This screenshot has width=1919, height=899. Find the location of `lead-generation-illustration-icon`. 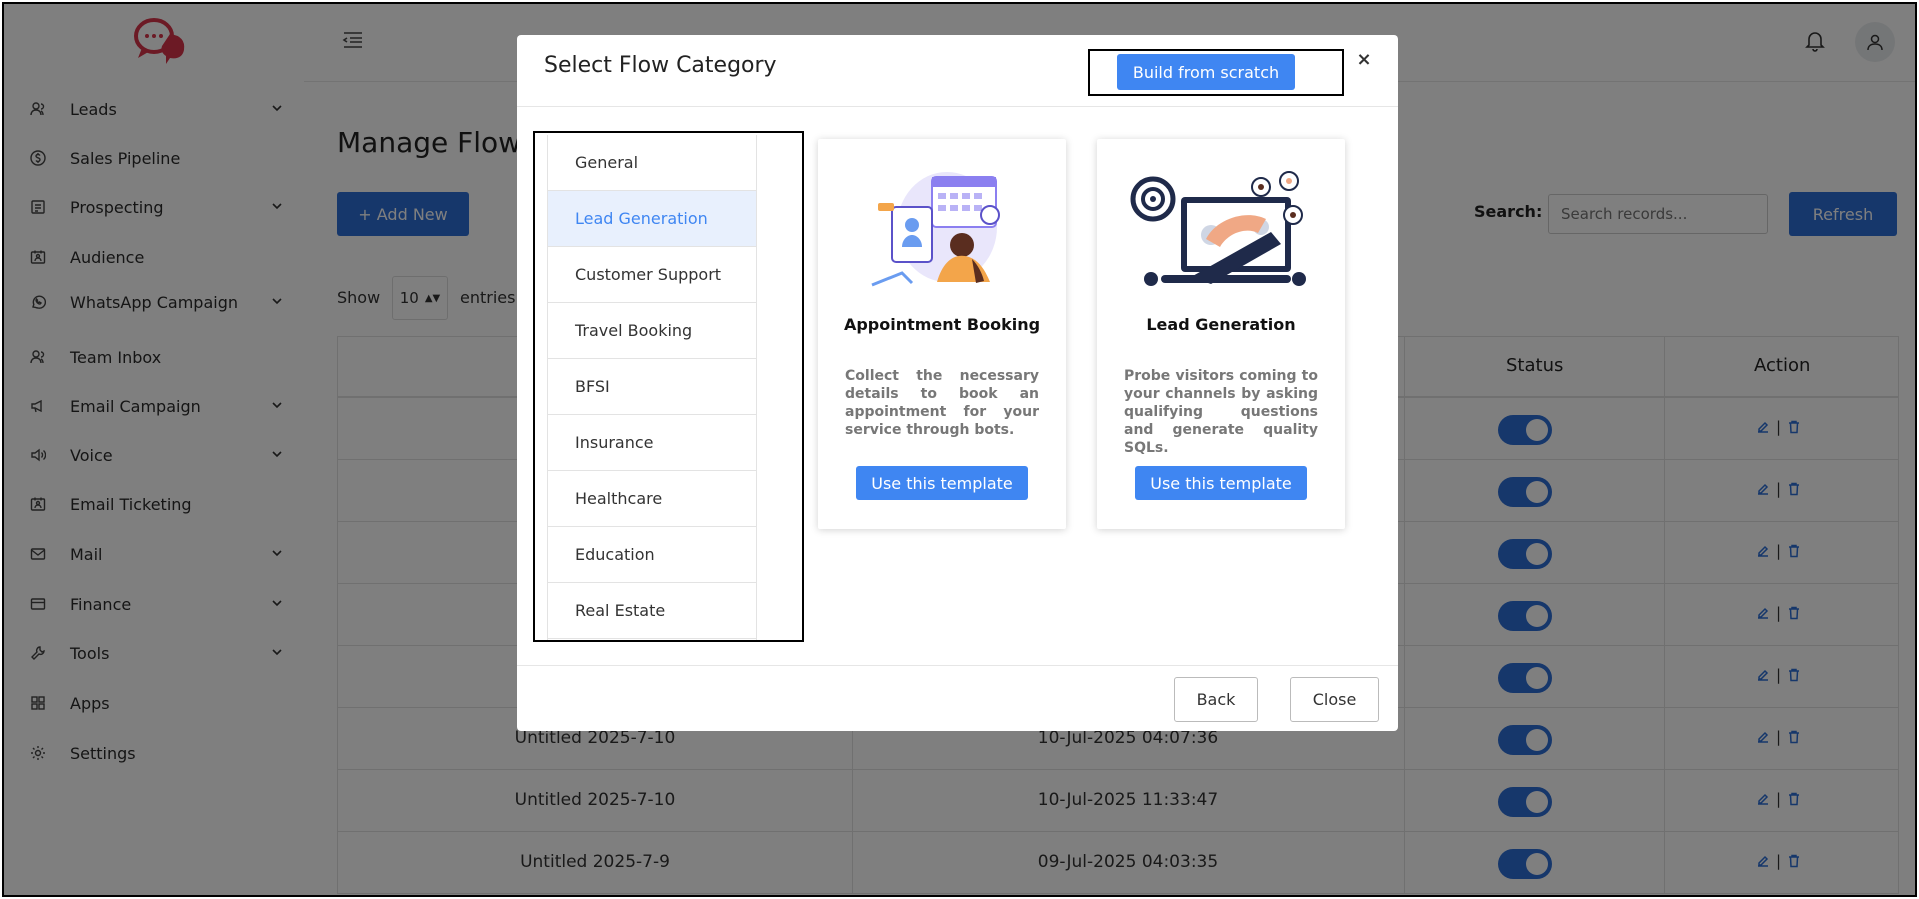

lead-generation-illustration-icon is located at coordinates (1218, 228).